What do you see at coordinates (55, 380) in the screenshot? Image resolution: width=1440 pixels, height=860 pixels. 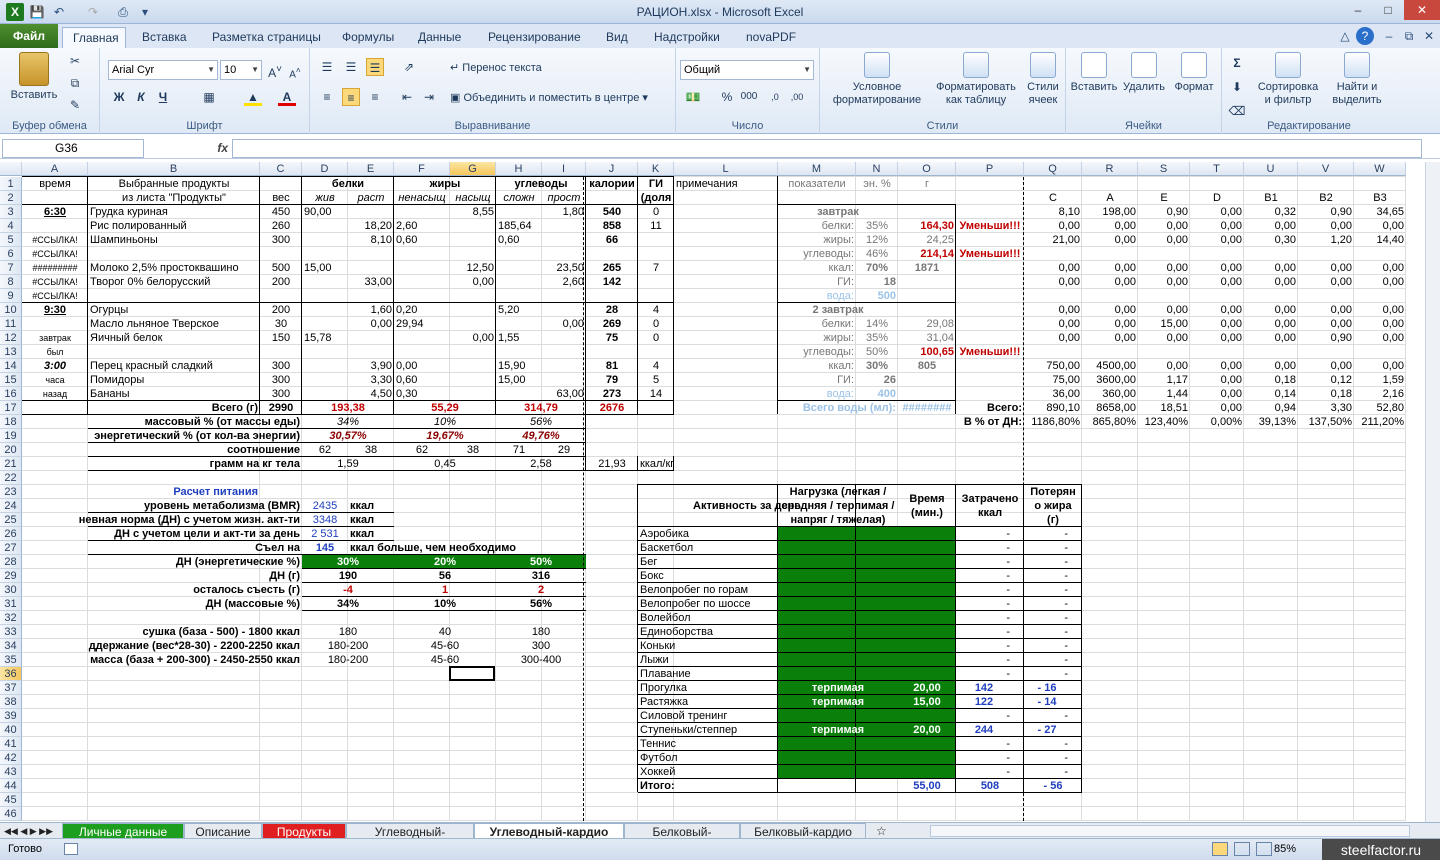 I see `cell-A15: часа` at bounding box center [55, 380].